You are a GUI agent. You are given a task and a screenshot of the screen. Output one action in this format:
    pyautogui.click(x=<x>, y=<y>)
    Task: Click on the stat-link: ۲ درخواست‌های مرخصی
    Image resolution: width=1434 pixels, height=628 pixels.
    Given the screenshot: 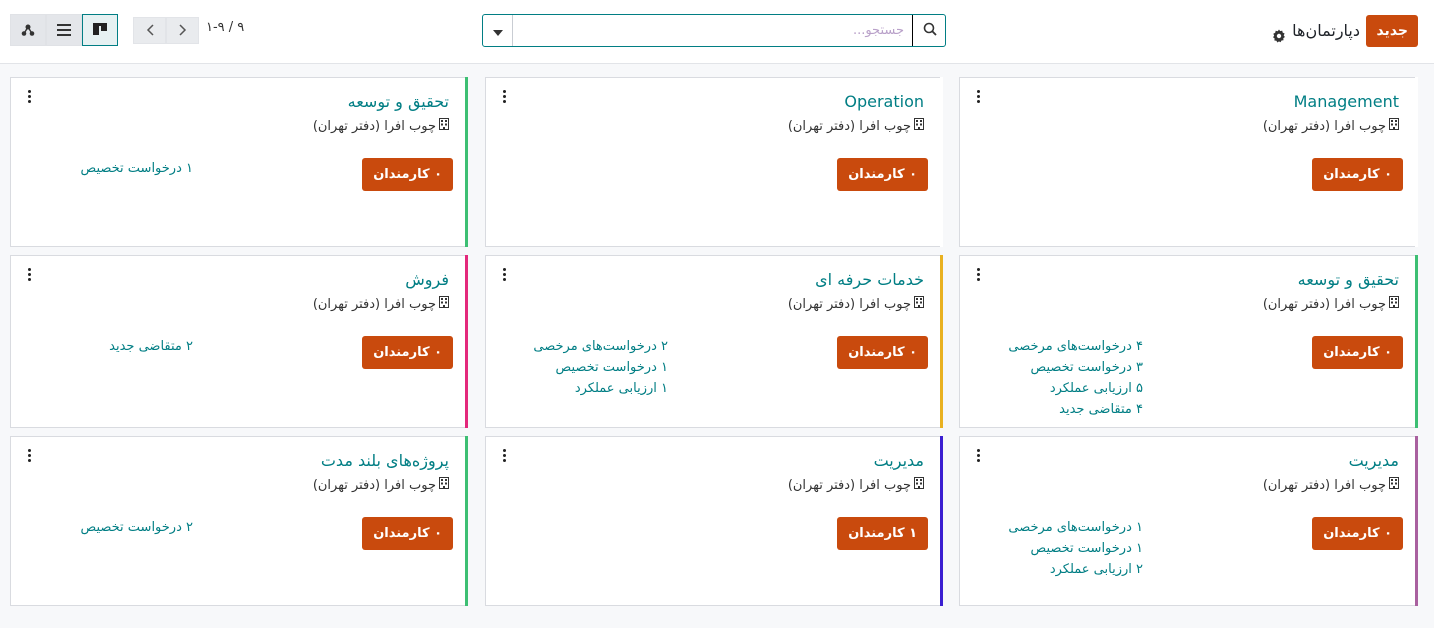 What is the action you would take?
    pyautogui.click(x=600, y=346)
    